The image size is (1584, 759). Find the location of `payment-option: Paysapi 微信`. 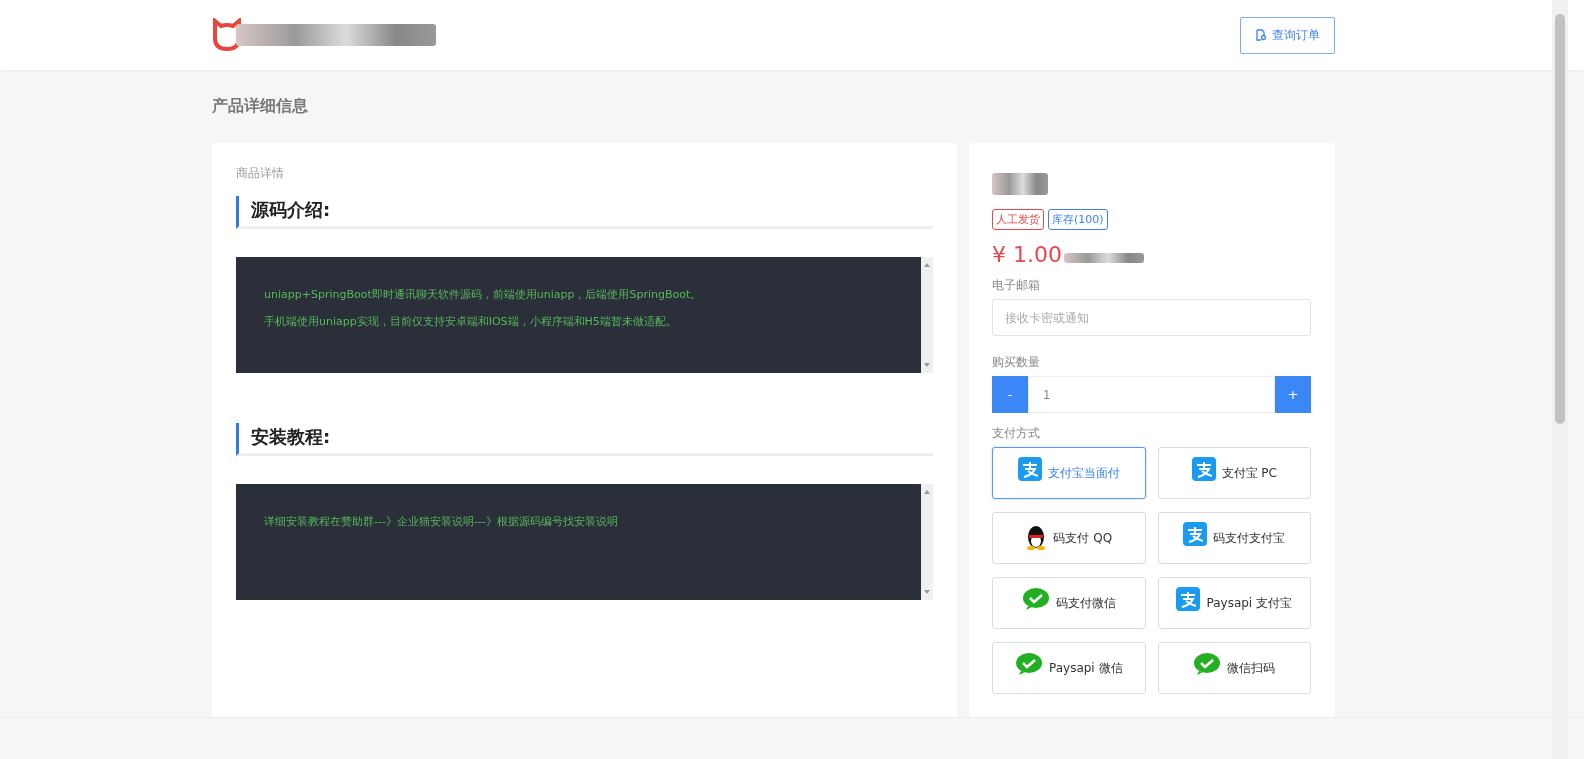

payment-option: Paysapi 微信 is located at coordinates (1069, 668).